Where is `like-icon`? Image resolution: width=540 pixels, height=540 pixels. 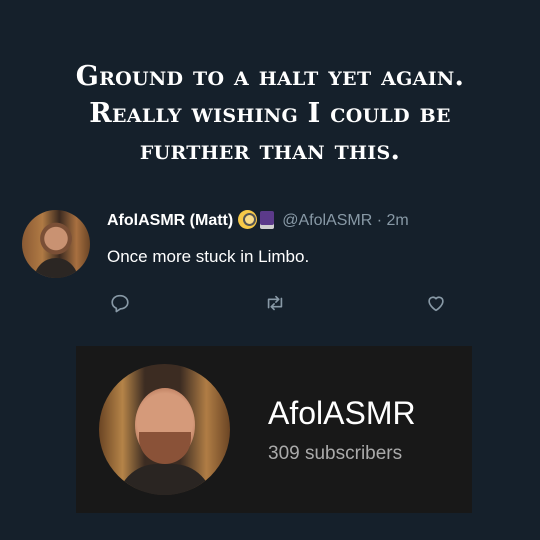
like-icon is located at coordinates (437, 304).